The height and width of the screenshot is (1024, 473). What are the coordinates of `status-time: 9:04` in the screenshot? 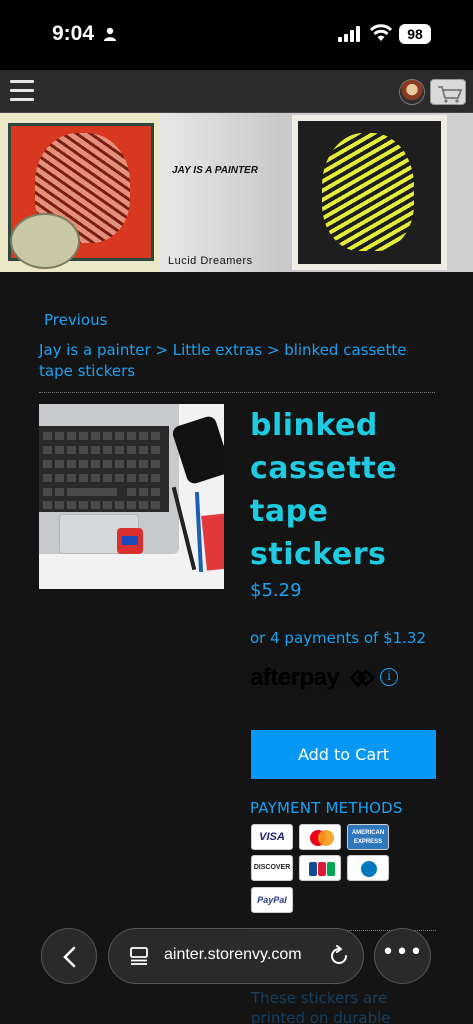 It's located at (73, 33).